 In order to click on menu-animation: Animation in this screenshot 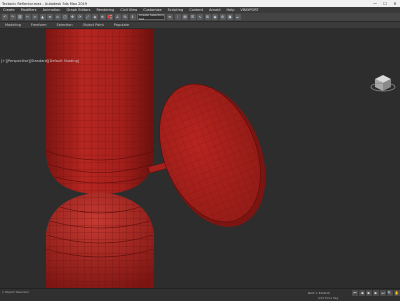, I will do `click(52, 10)`.